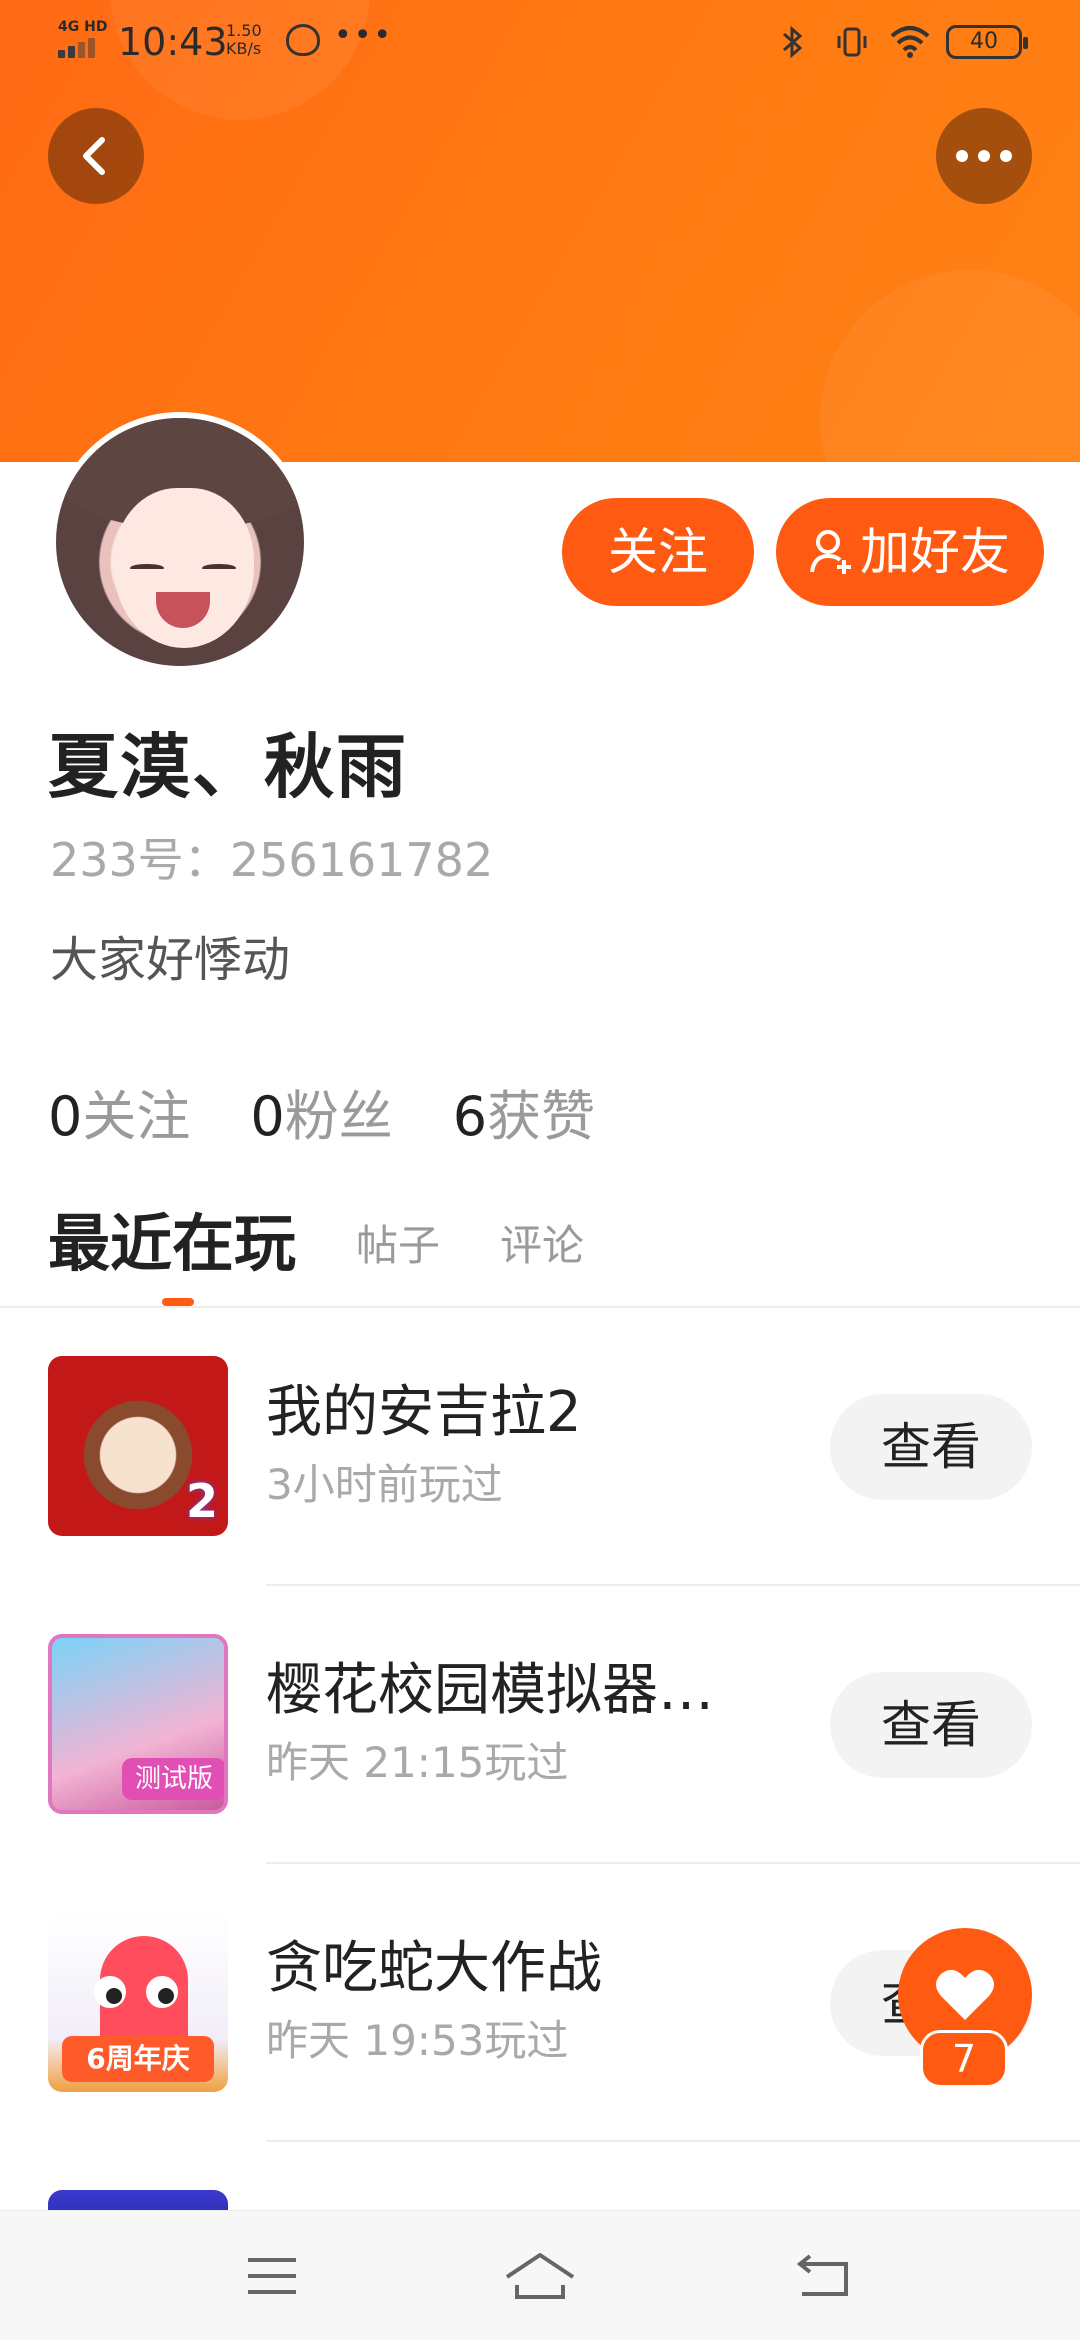  What do you see at coordinates (316, 1244) in the screenshot?
I see `profile-tabs: 最近在玩 帖子 评论` at bounding box center [316, 1244].